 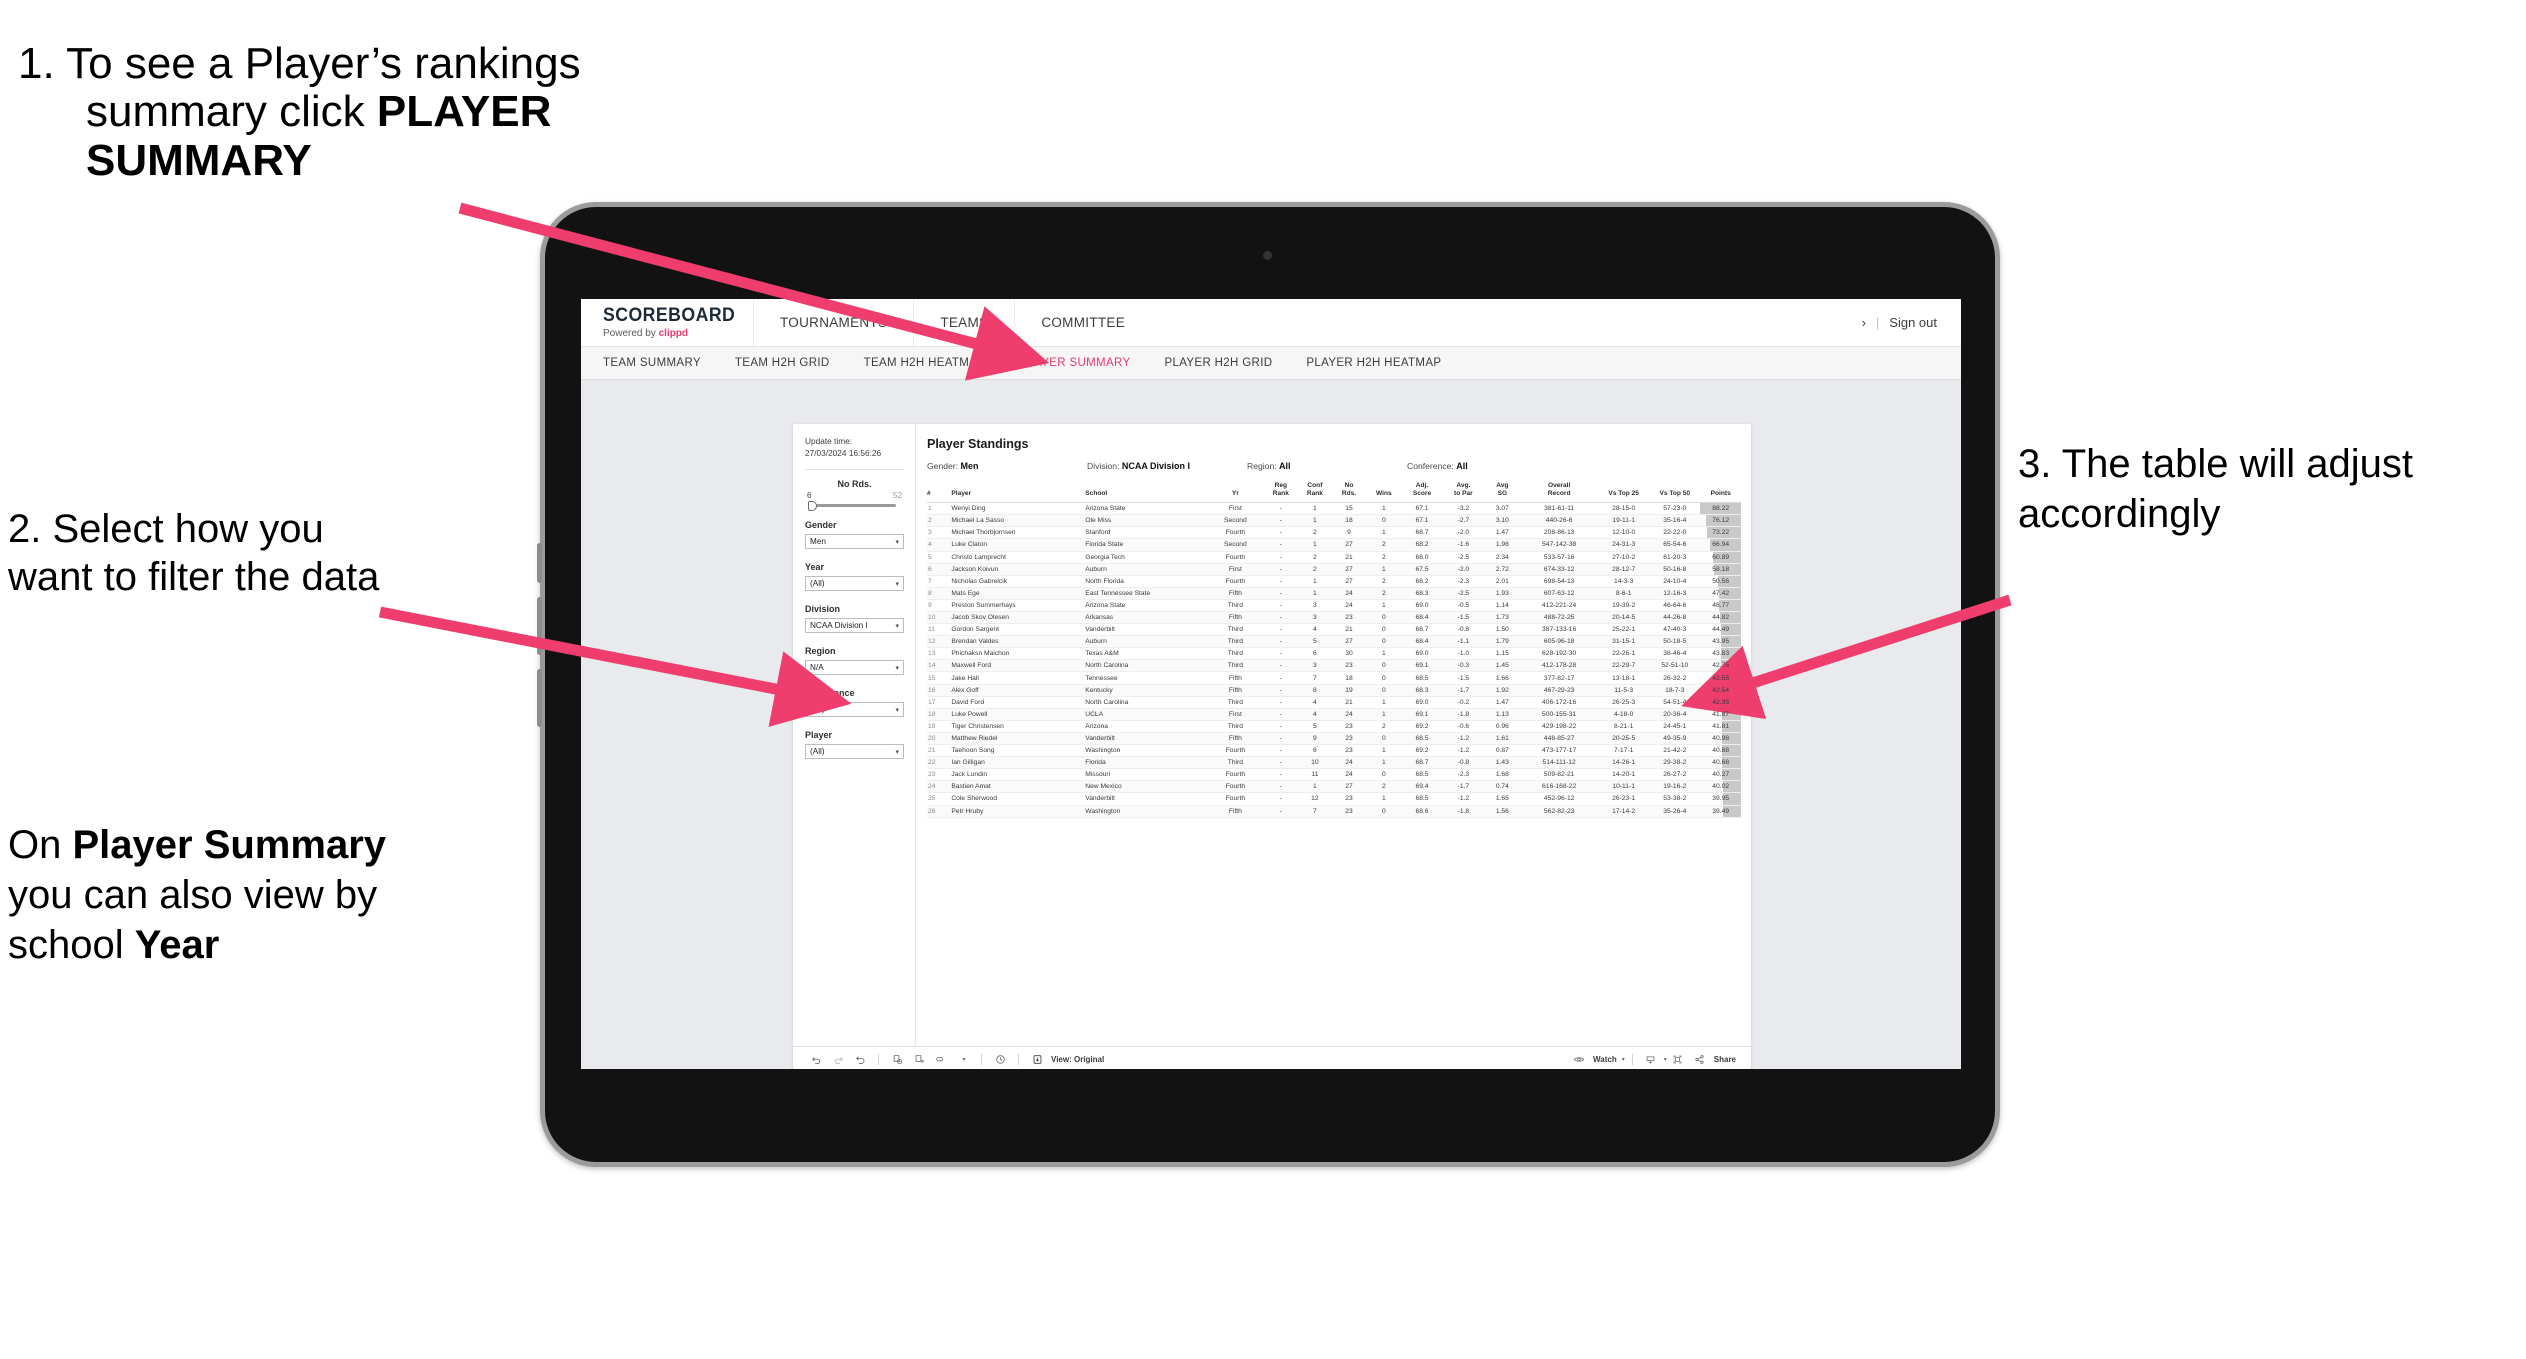 I want to click on cell-vs_top50: 57-23-0, so click(x=1675, y=509).